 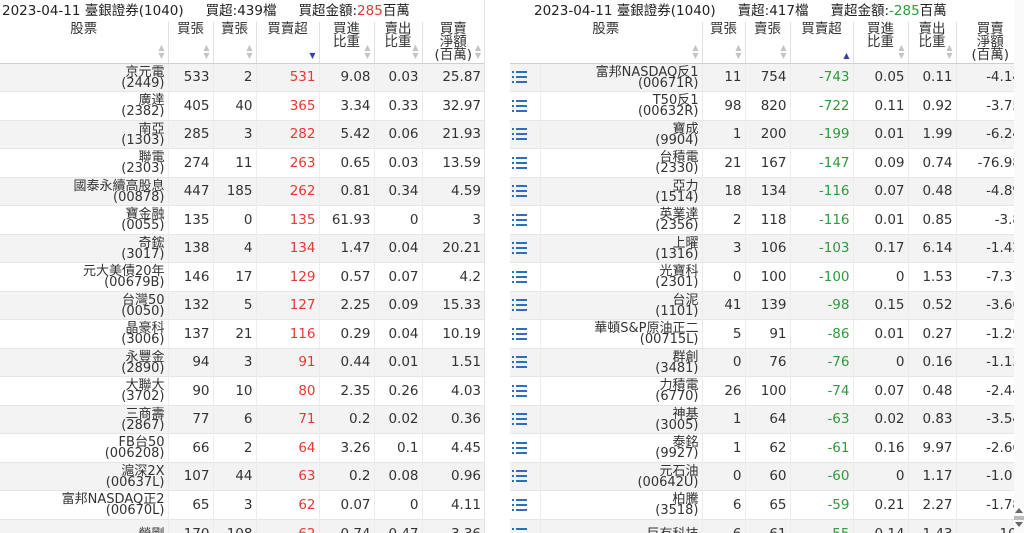 I want to click on table-row: 晶豪科 (3006) 137 21 116 0.29 0.04 10.19, so click(x=242, y=333).